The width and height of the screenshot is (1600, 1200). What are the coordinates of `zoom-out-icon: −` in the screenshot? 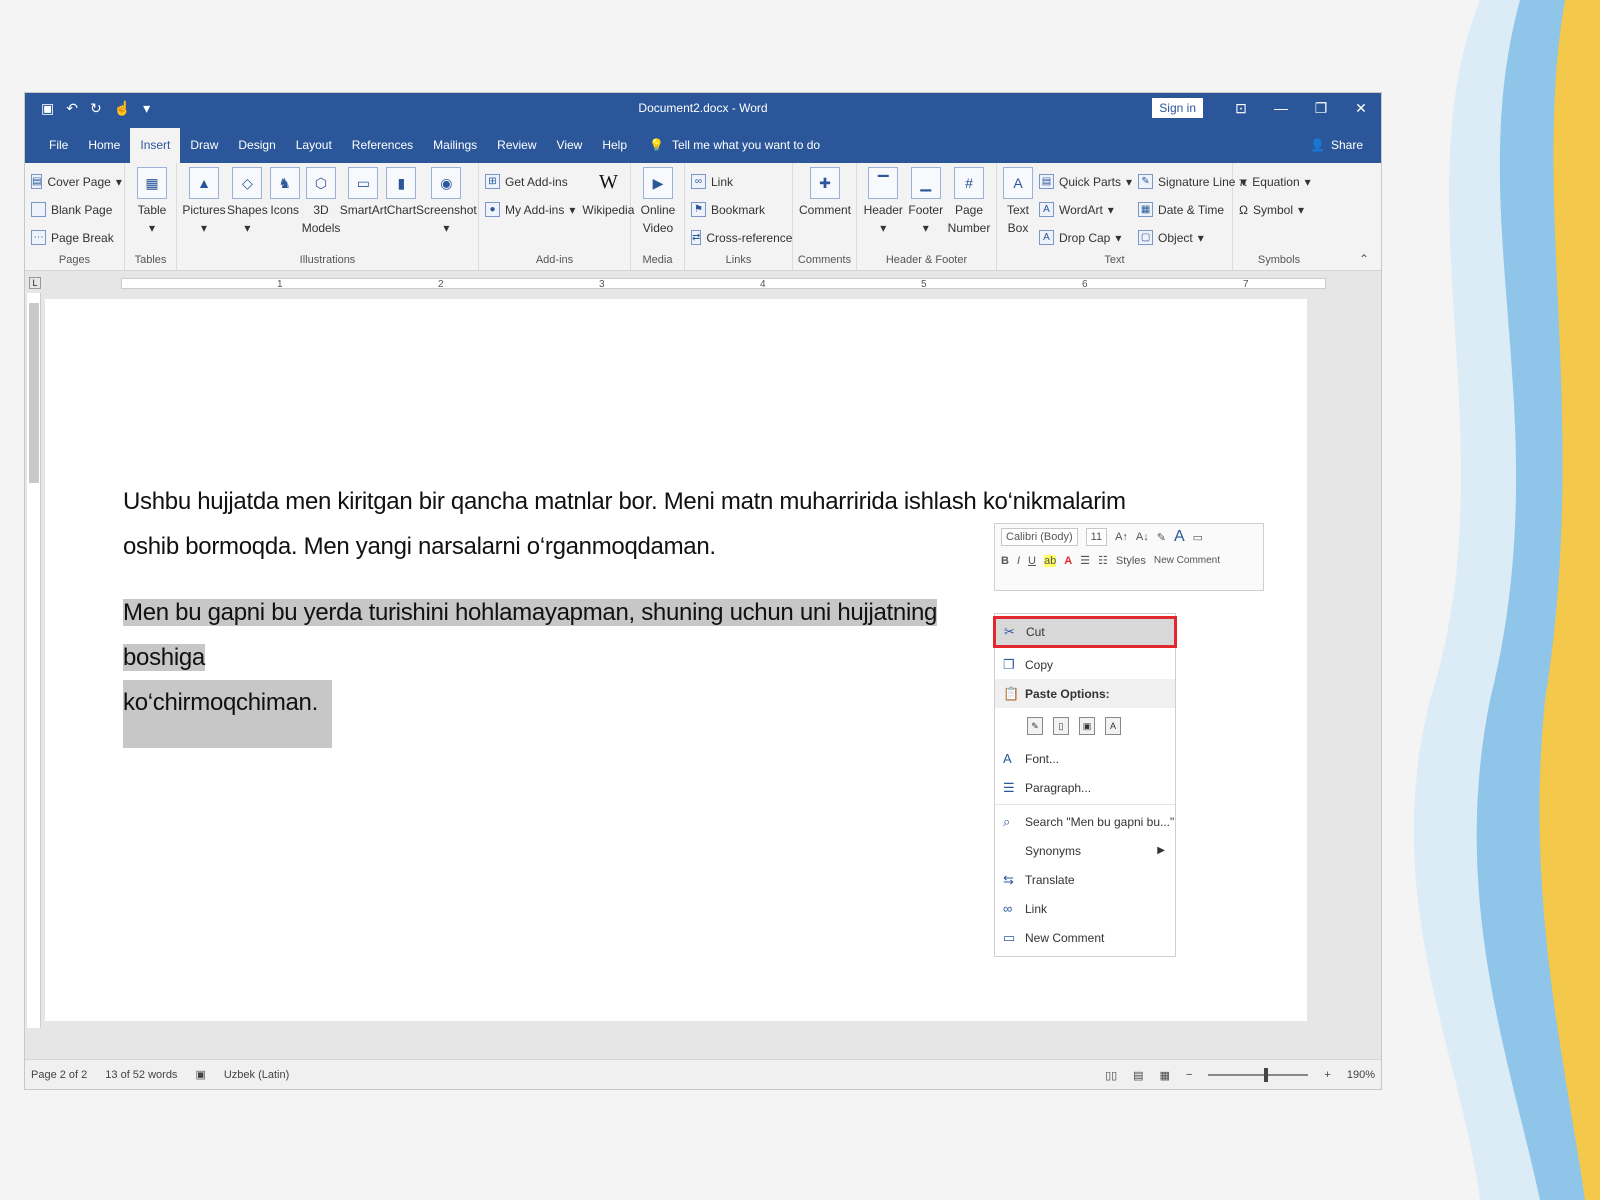 It's located at (1189, 1075).